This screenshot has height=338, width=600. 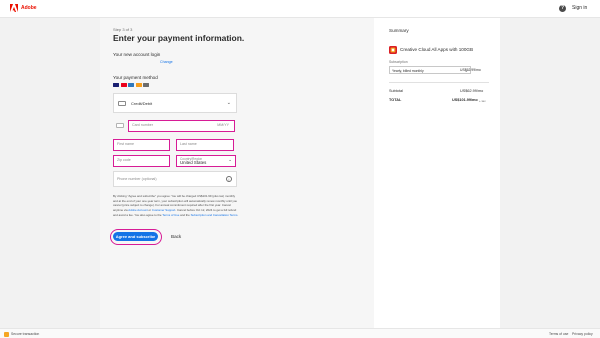 What do you see at coordinates (399, 30) in the screenshot?
I see `summary-title: Summary` at bounding box center [399, 30].